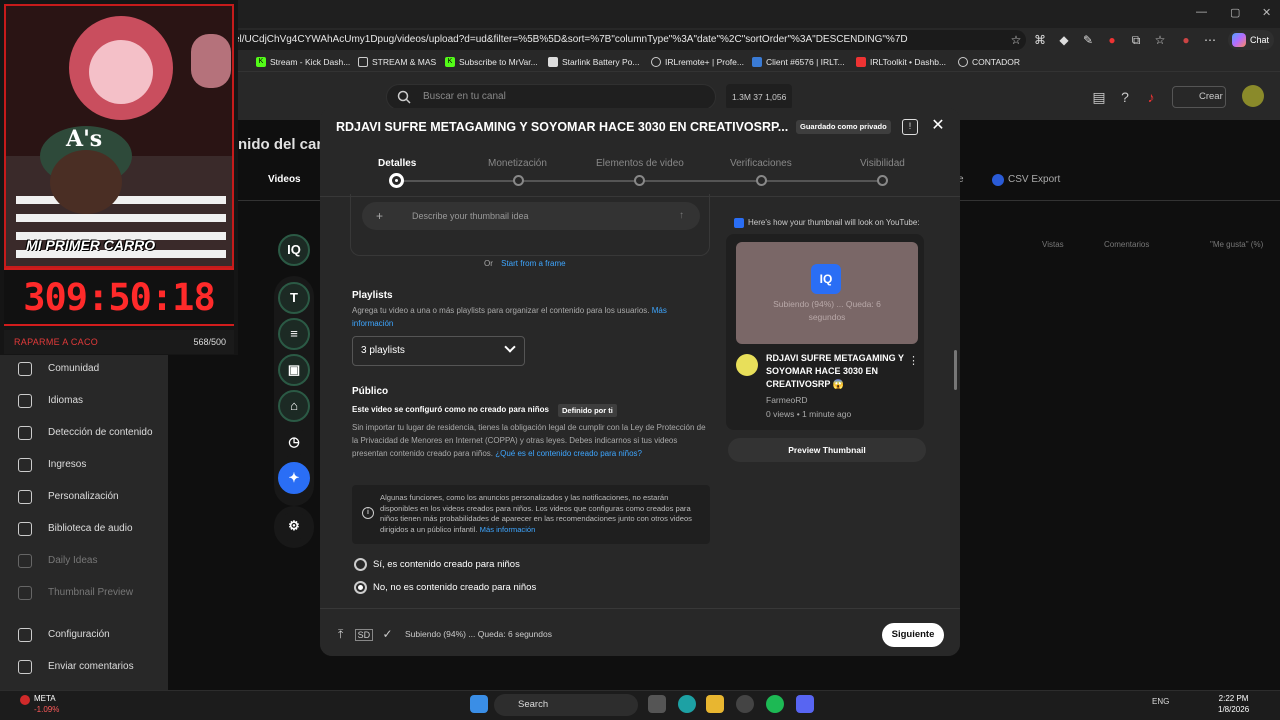  What do you see at coordinates (294, 370) in the screenshot?
I see `thumbnail-tool-icon: ▣` at bounding box center [294, 370].